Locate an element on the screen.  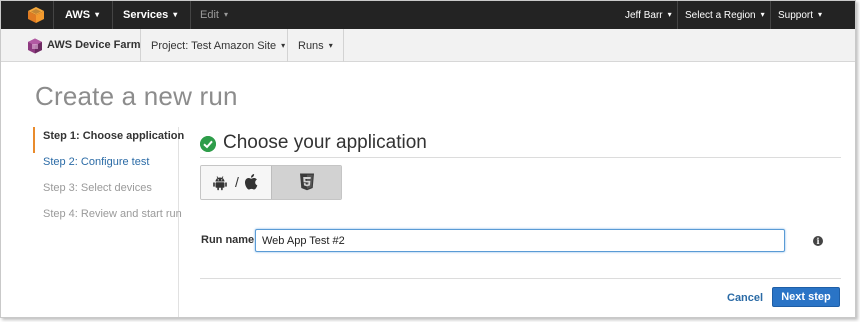
check-circle-icon is located at coordinates (208, 144).